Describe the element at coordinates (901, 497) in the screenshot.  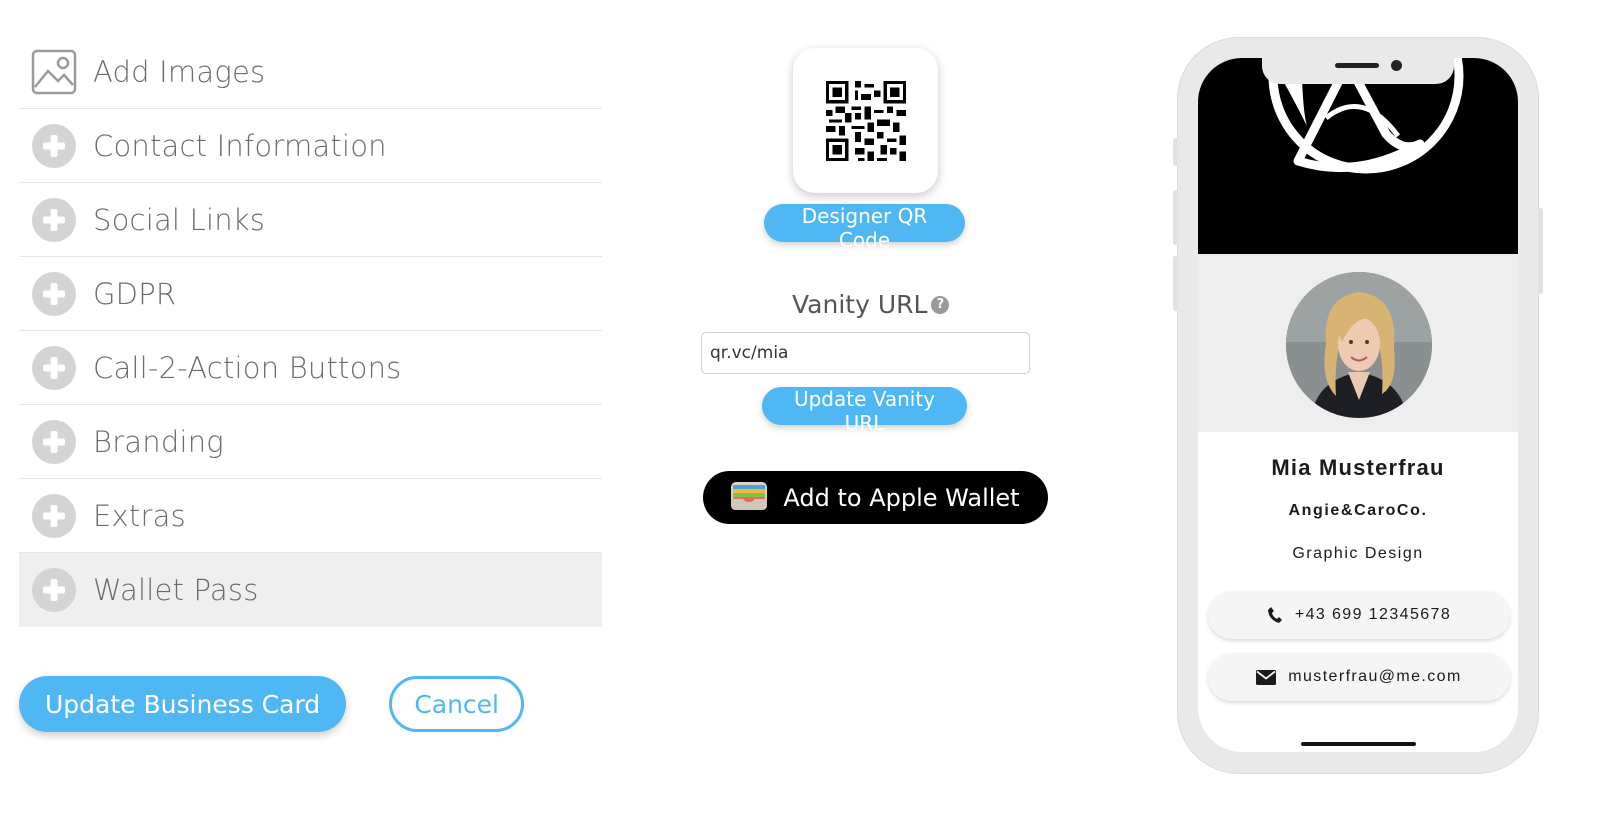
I see `wallet-button-label: Add to Apple Wallet` at that location.